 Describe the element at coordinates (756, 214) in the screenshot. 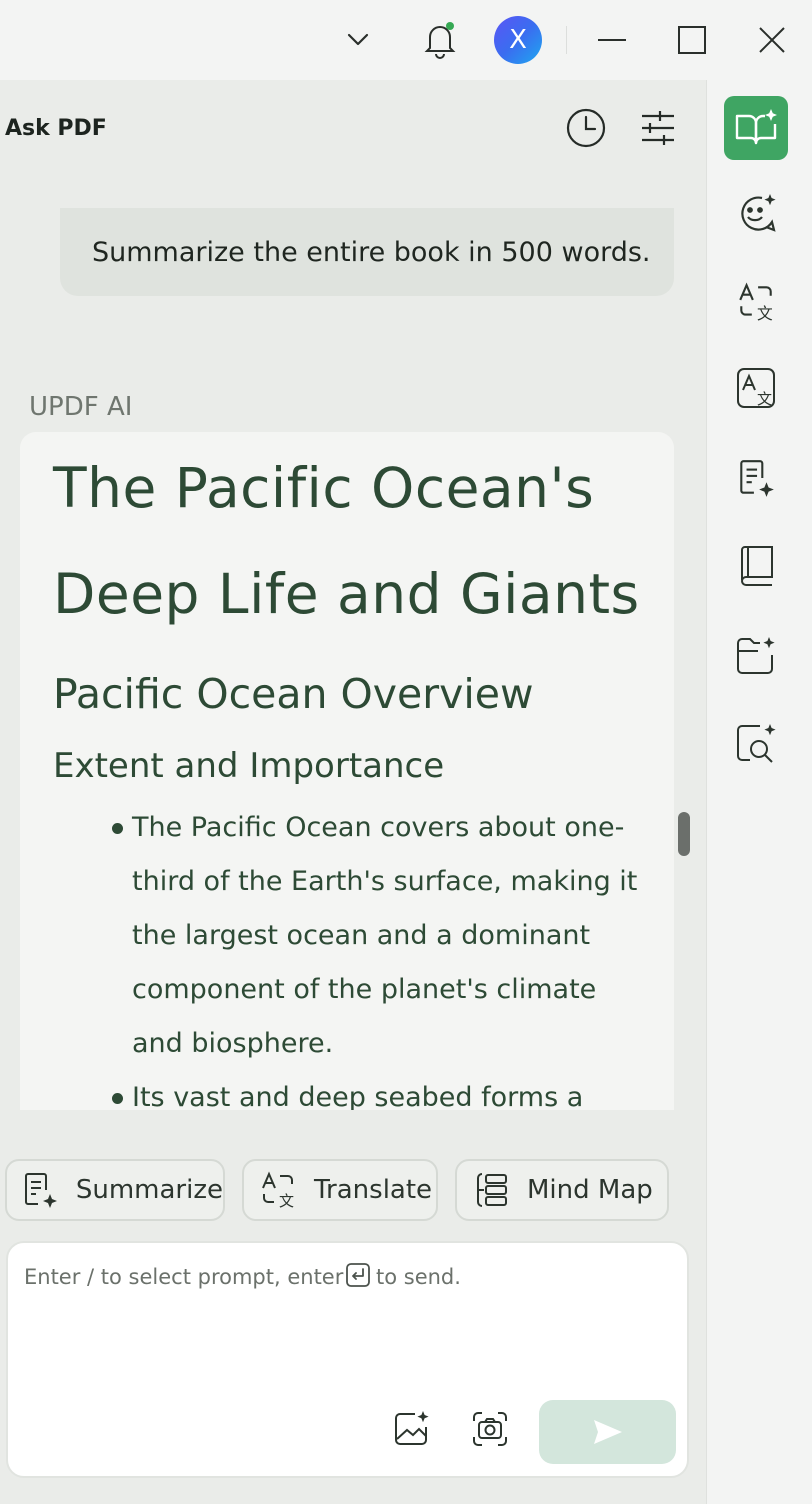

I see `chat-ai-icon` at that location.